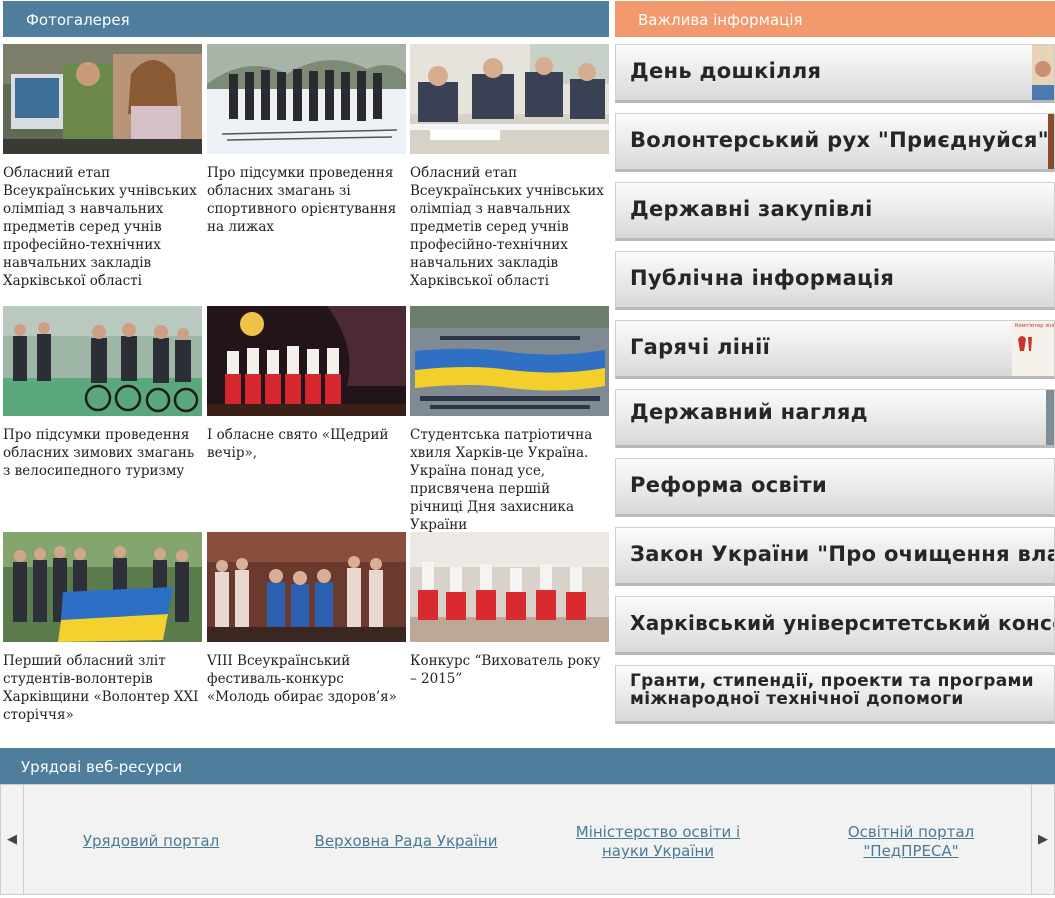 The height and width of the screenshot is (898, 1055). Describe the element at coordinates (835, 349) in the screenshot. I see `banner-hotlines: Гарячі лінії Комп'ютер лінії` at that location.